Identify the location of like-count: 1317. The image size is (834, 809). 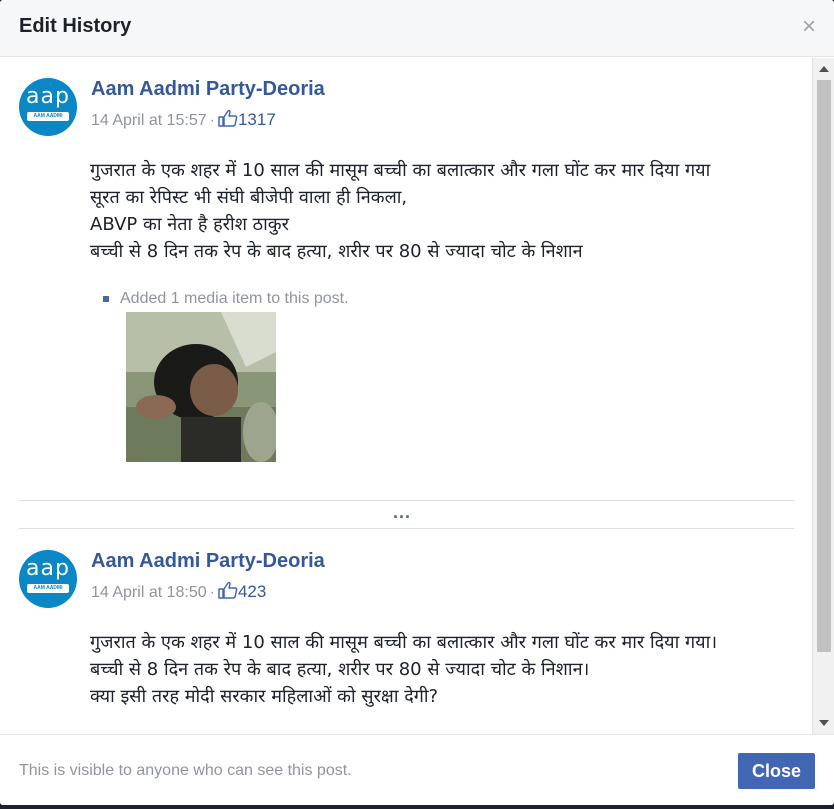
(257, 119).